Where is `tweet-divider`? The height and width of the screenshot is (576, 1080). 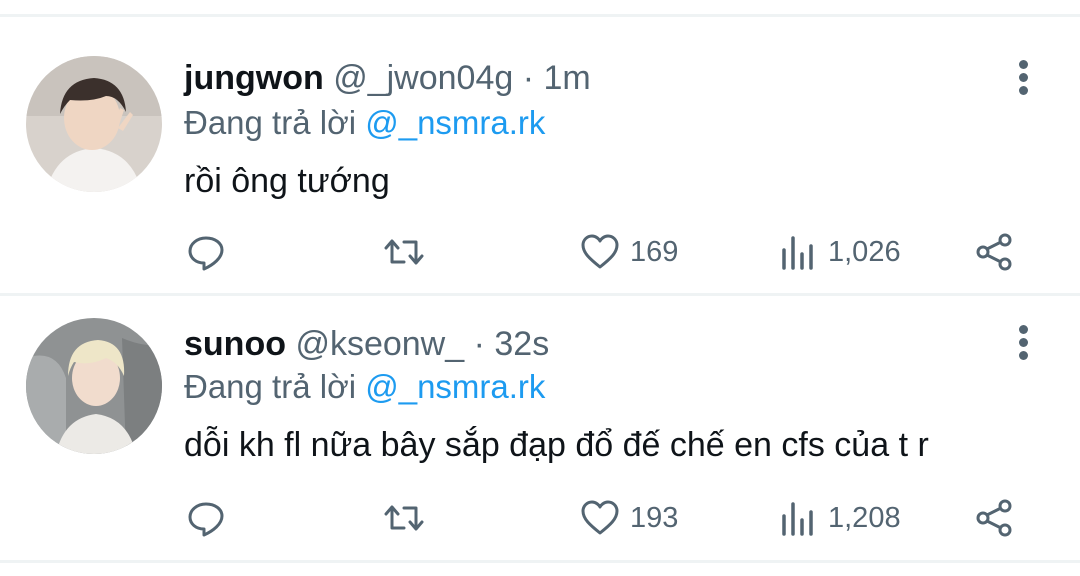
tweet-divider is located at coordinates (540, 294).